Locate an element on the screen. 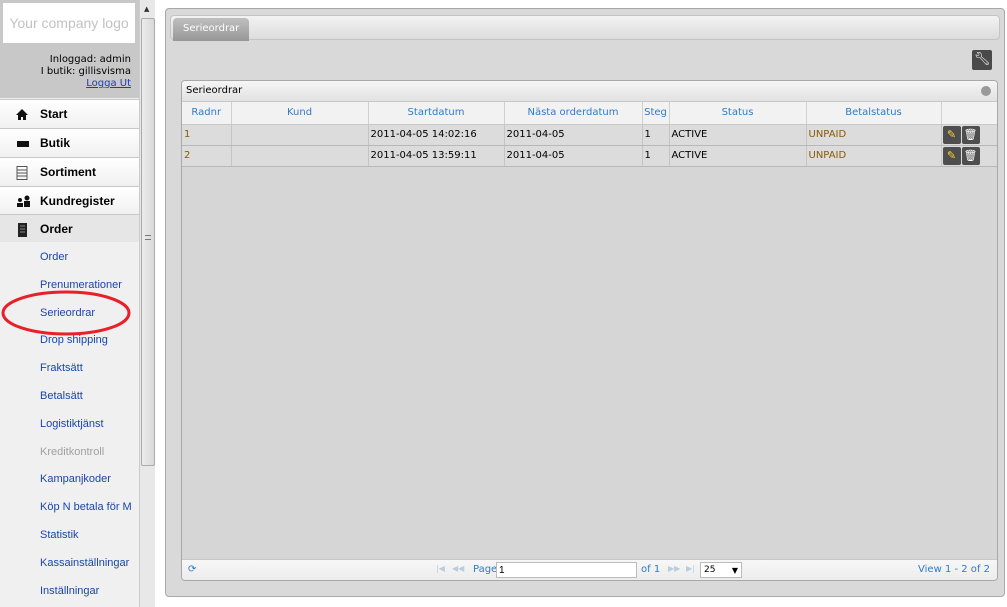  prev-page-icon: ◀◀ is located at coordinates (458, 568).